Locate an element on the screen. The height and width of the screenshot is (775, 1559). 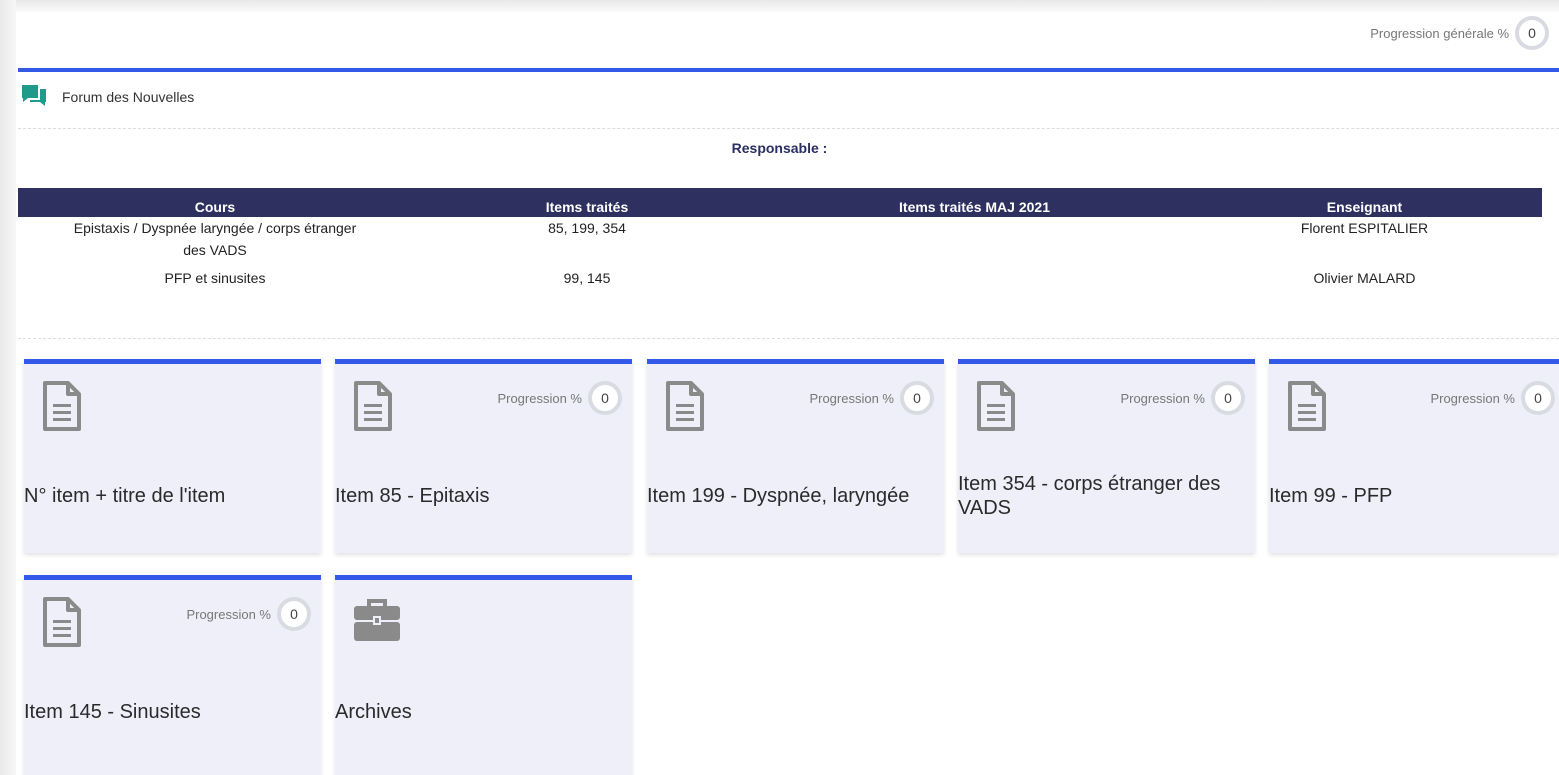
tile-item-145: Progression % 0 Item 145 - Sinusites is located at coordinates (172, 675).